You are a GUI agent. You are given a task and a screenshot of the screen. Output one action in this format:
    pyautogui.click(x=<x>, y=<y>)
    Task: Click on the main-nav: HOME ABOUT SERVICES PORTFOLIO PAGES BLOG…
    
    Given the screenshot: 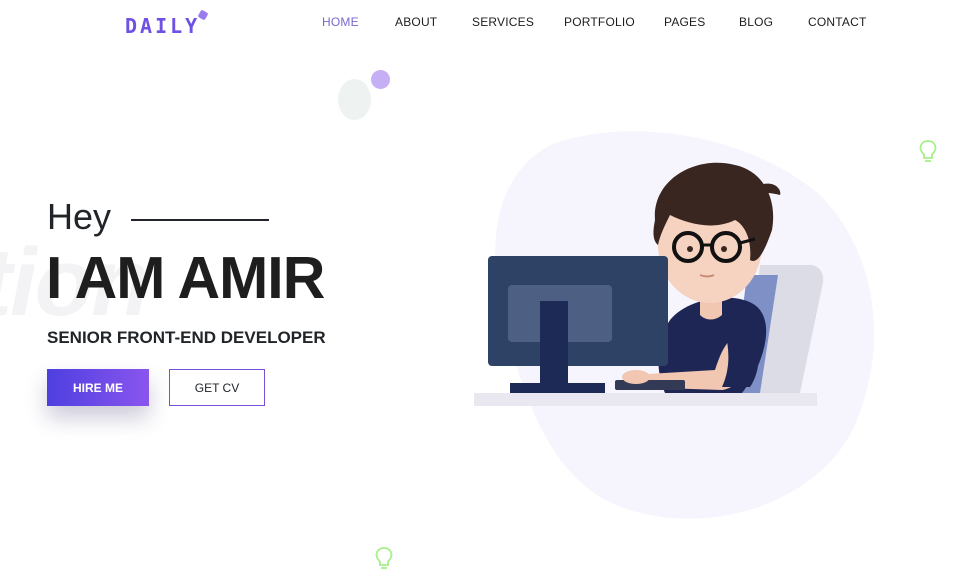 What is the action you would take?
    pyautogui.click(x=479, y=22)
    